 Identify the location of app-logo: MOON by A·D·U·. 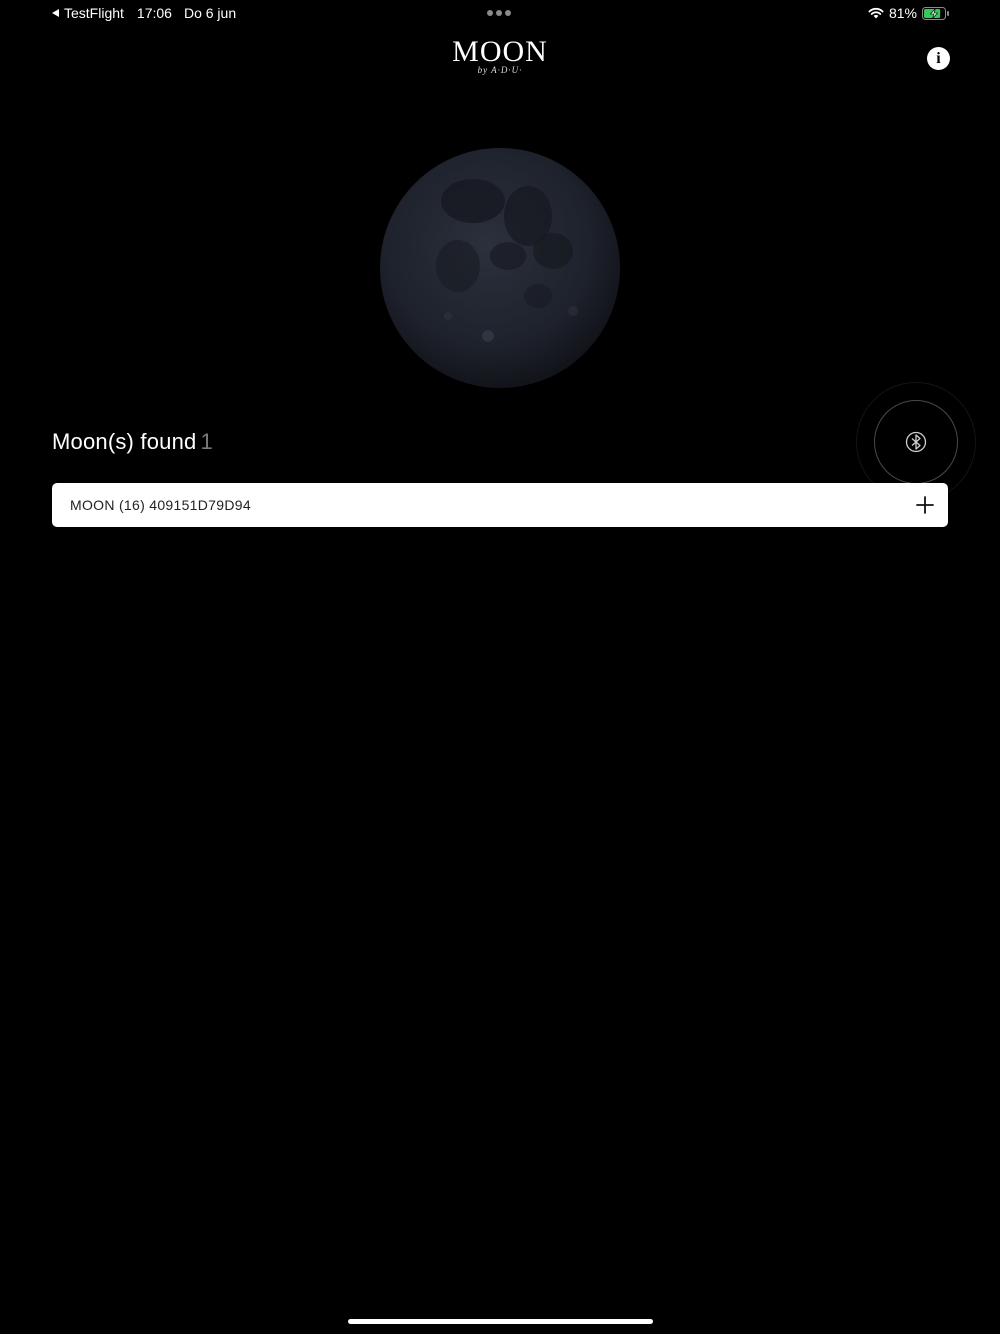
(500, 55).